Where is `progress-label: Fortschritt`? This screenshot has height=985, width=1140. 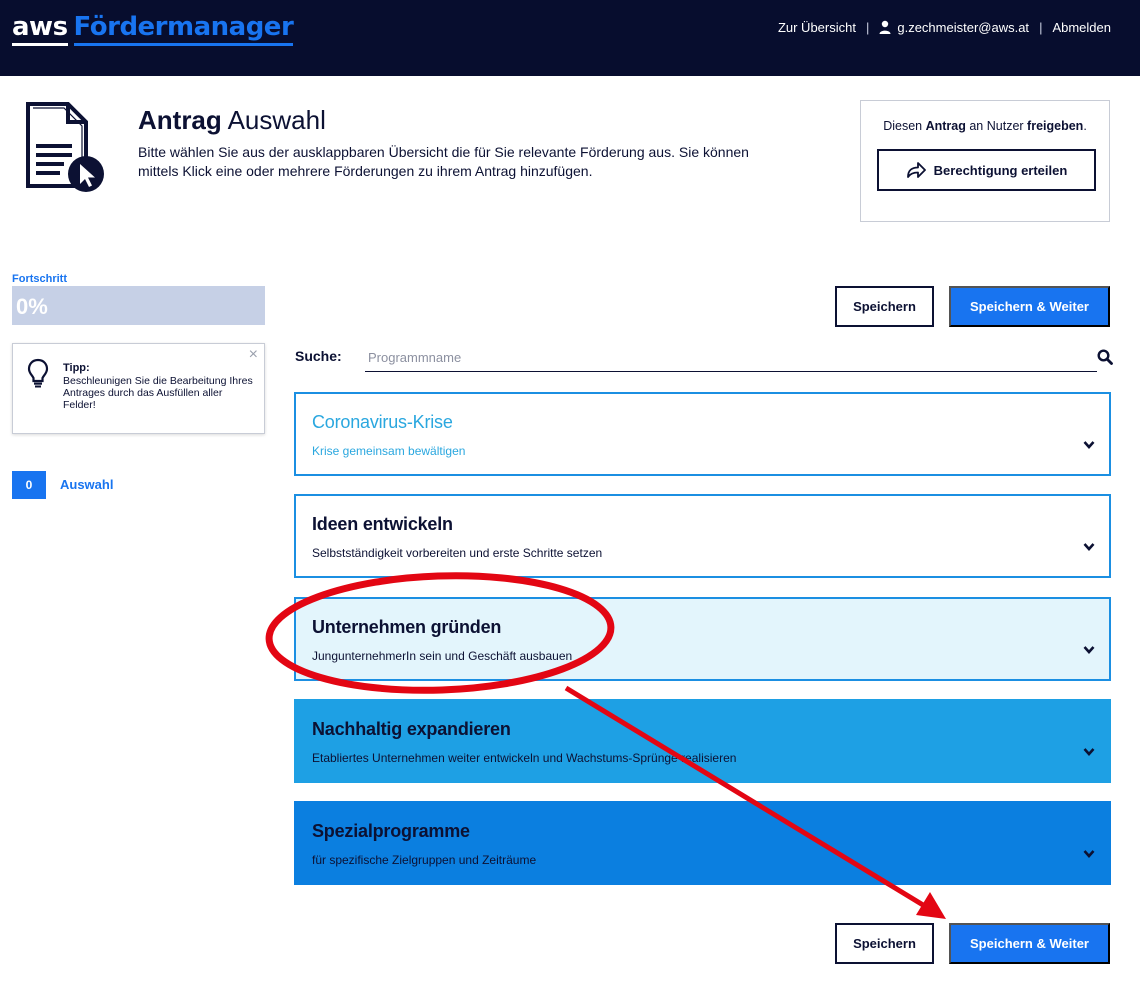 progress-label: Fortschritt is located at coordinates (39, 279).